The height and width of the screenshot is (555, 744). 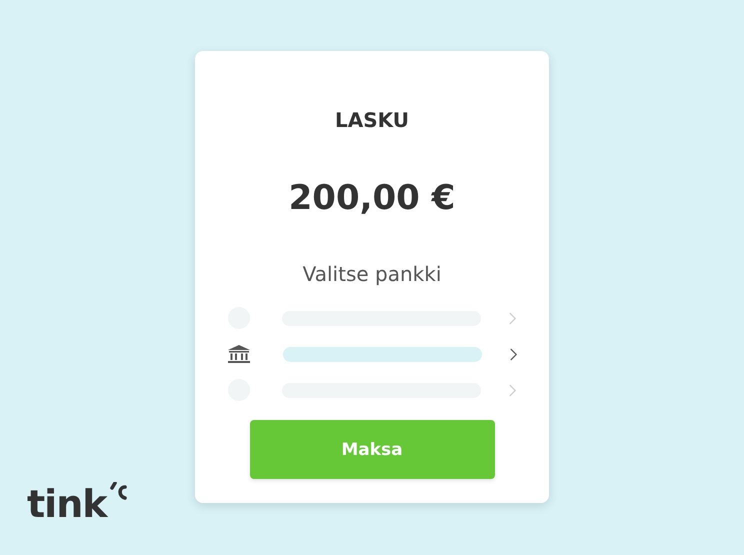 I want to click on logo-mark-icon, so click(x=117, y=492).